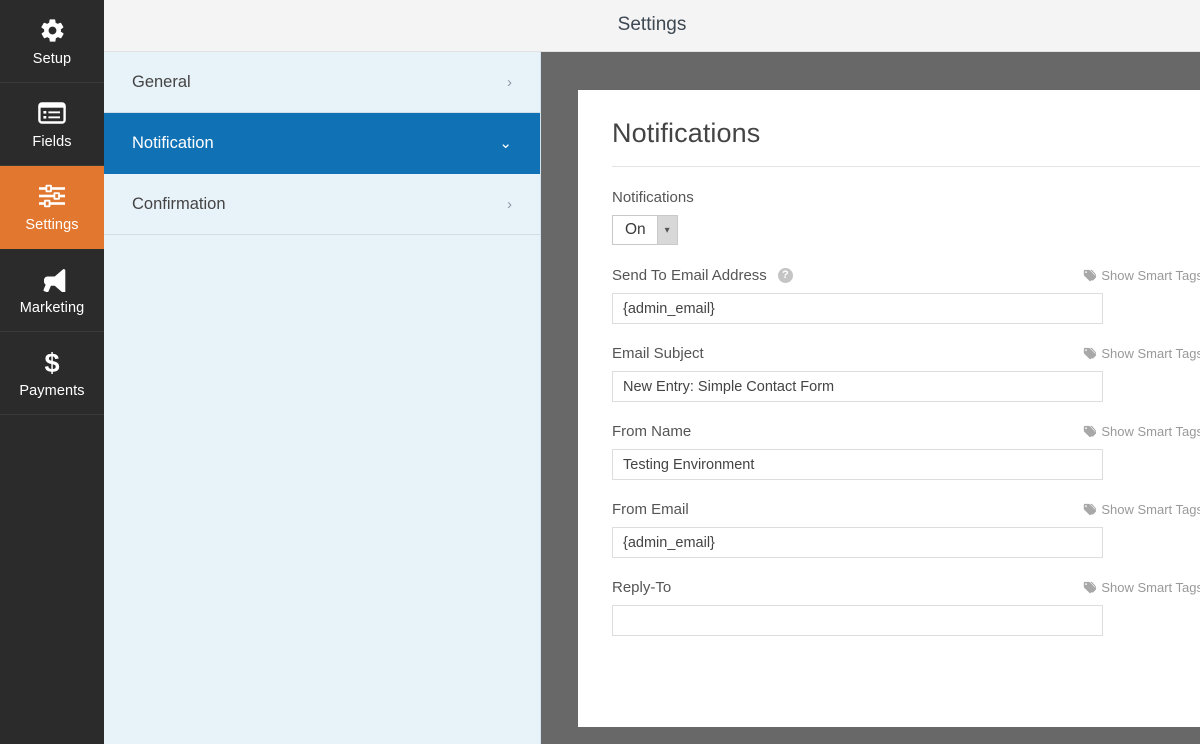  Describe the element at coordinates (857, 308) in the screenshot. I see `send-to-email-address-input` at that location.